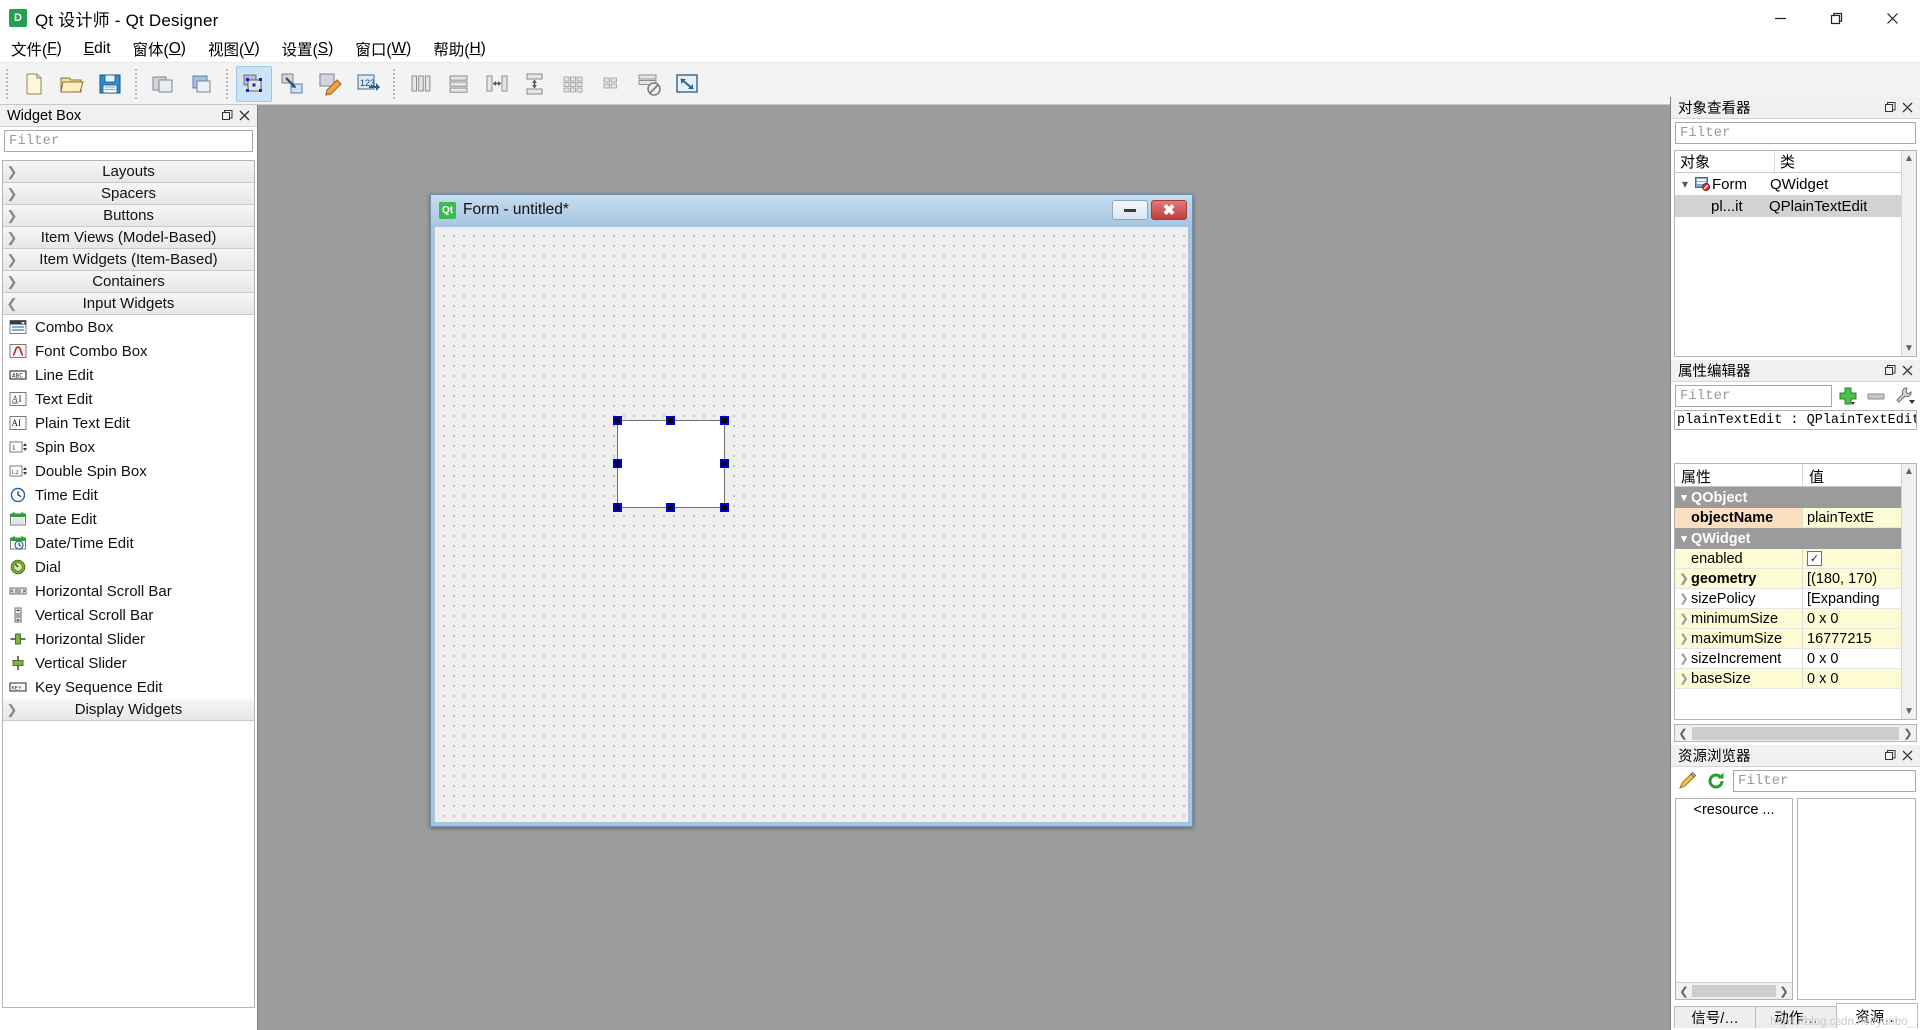 Image resolution: width=1920 pixels, height=1030 pixels. What do you see at coordinates (1859, 579) in the screenshot?
I see `property-value: [(180, 170)` at bounding box center [1859, 579].